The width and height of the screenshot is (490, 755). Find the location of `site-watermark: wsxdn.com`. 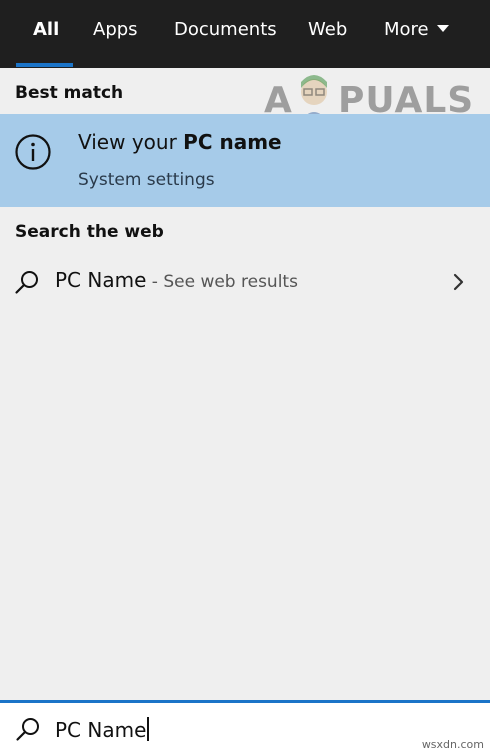

site-watermark: wsxdn.com is located at coordinates (452, 744).